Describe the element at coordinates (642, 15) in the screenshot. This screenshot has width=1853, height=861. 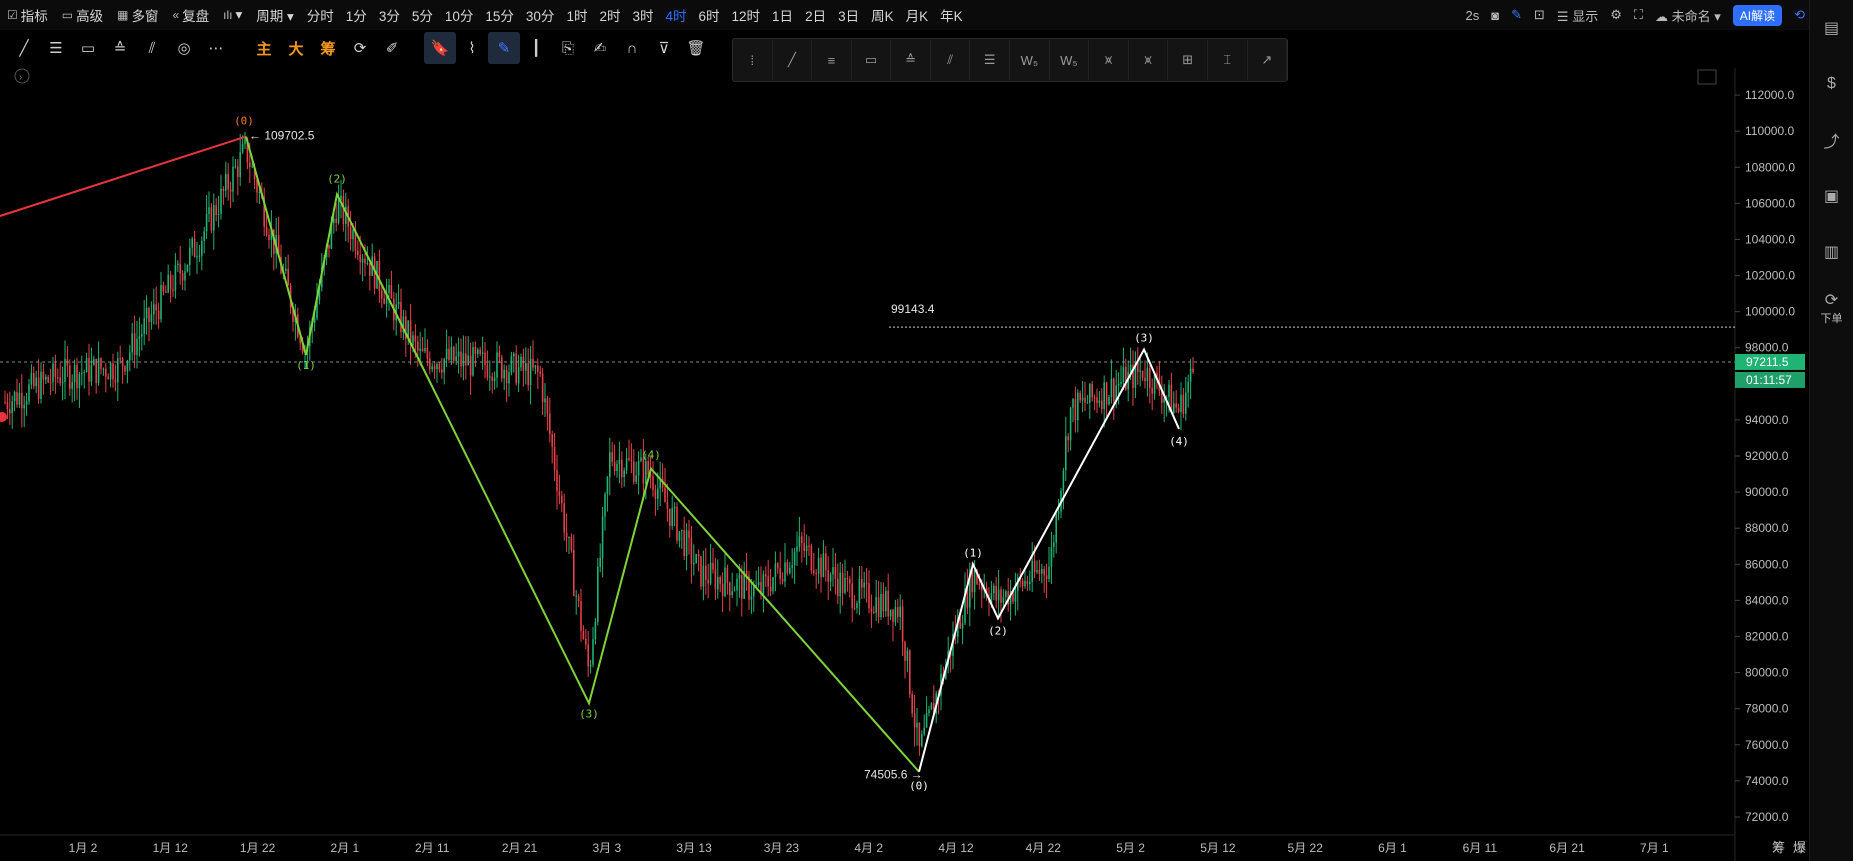
I see `period-tab: 3时` at that location.